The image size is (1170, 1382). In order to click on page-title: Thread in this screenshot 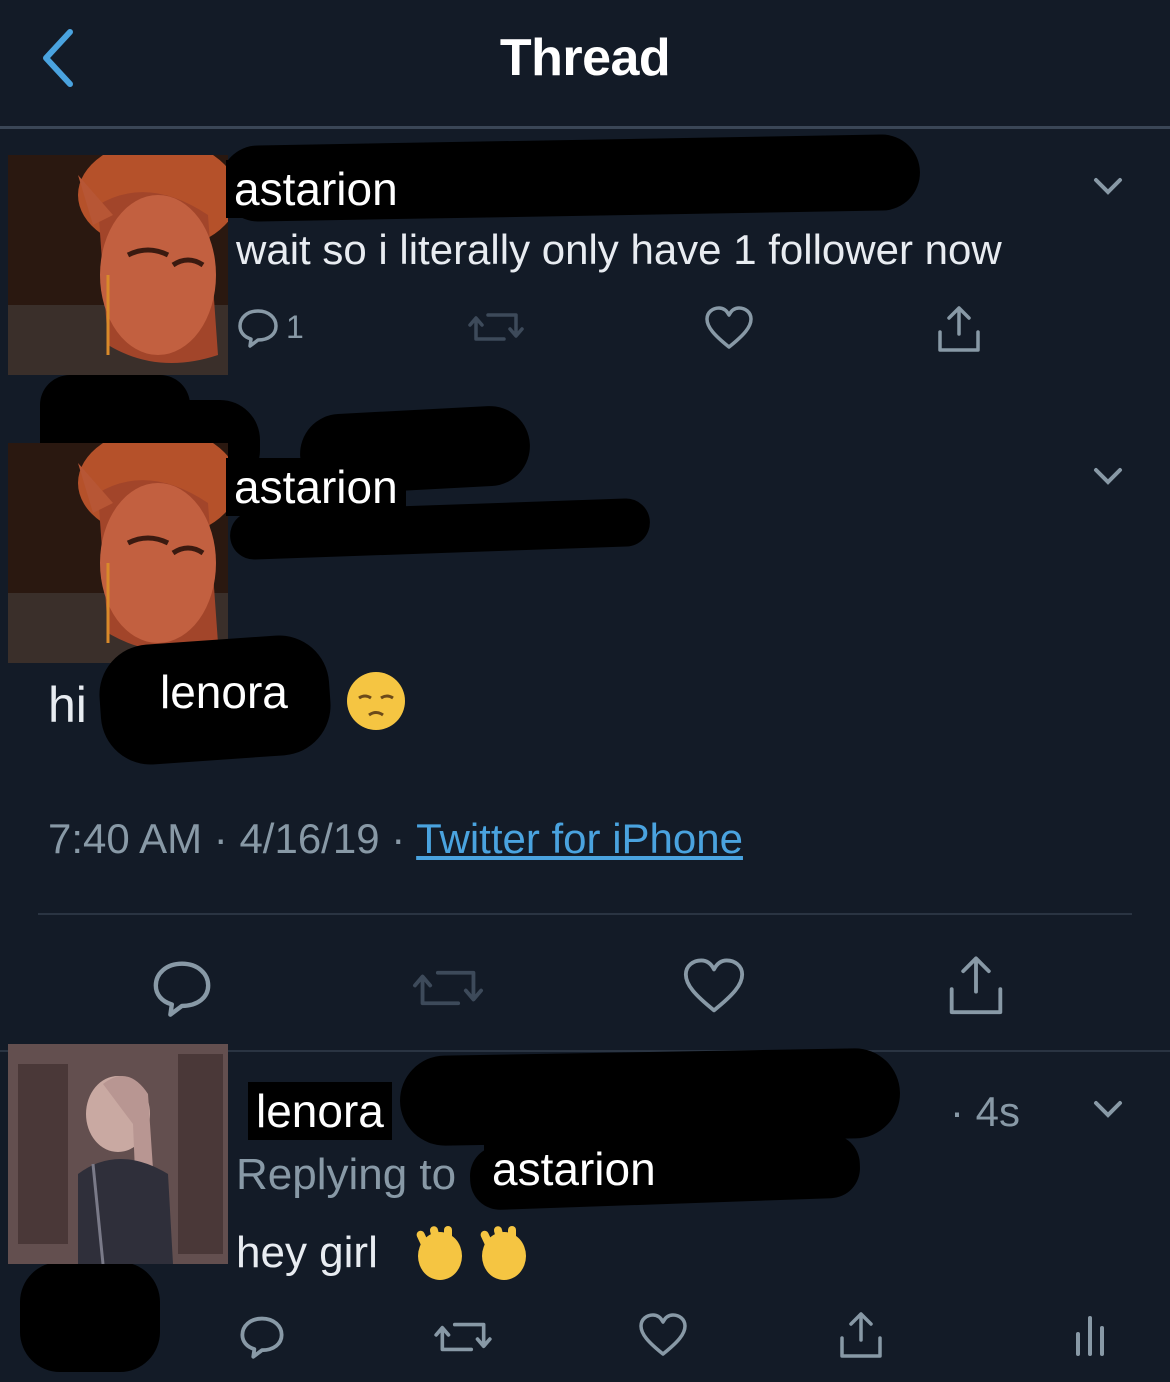, I will do `click(585, 58)`.